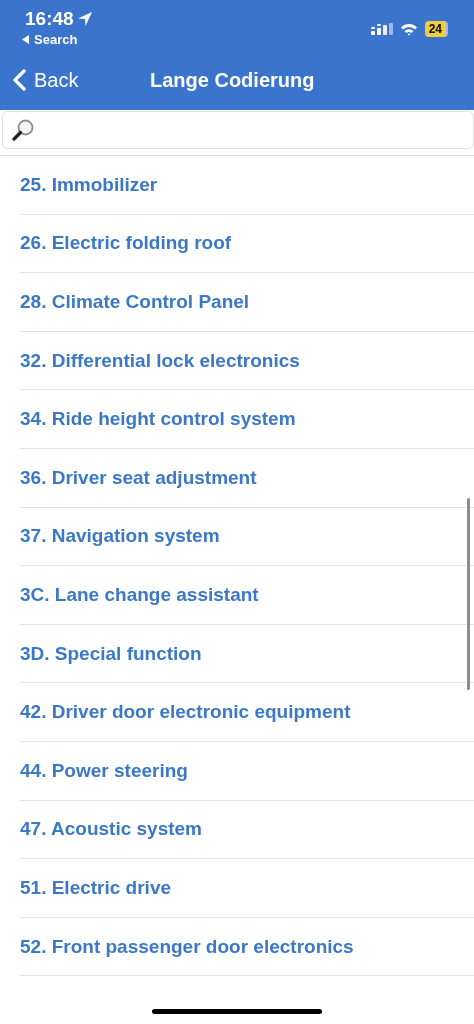 The height and width of the screenshot is (1024, 474). What do you see at coordinates (247, 888) in the screenshot?
I see `list-item: 51. Electric drive` at bounding box center [247, 888].